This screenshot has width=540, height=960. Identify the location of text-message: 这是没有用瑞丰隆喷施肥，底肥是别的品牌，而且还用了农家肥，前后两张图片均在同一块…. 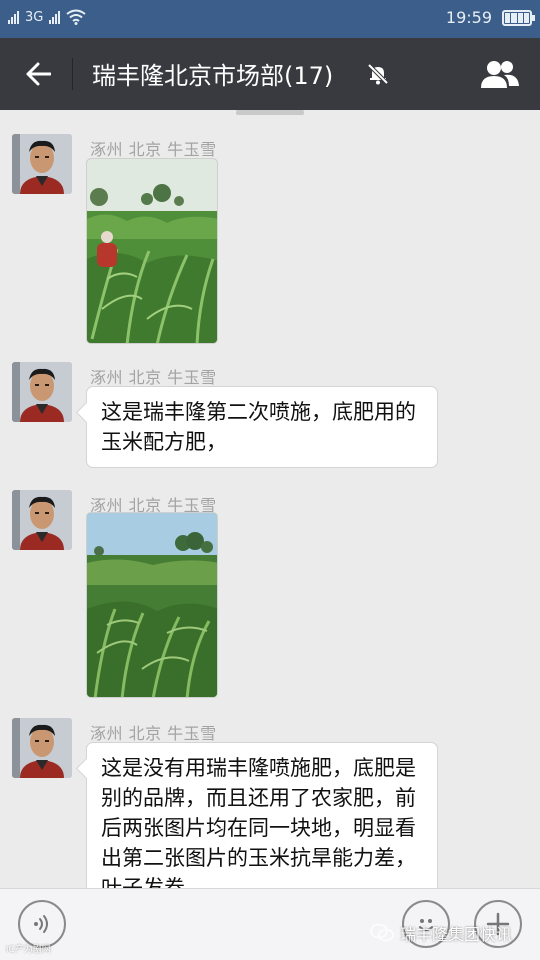
(262, 815).